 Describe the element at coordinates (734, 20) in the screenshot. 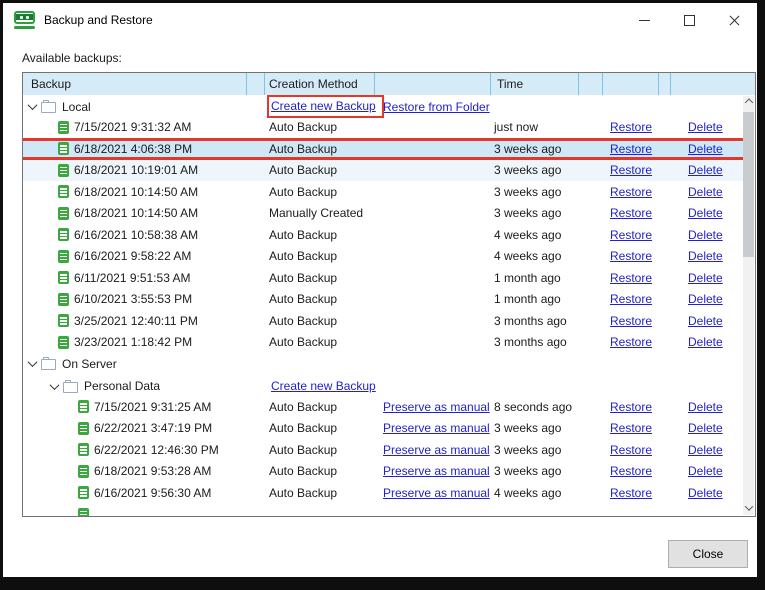

I see `close-window-button` at that location.